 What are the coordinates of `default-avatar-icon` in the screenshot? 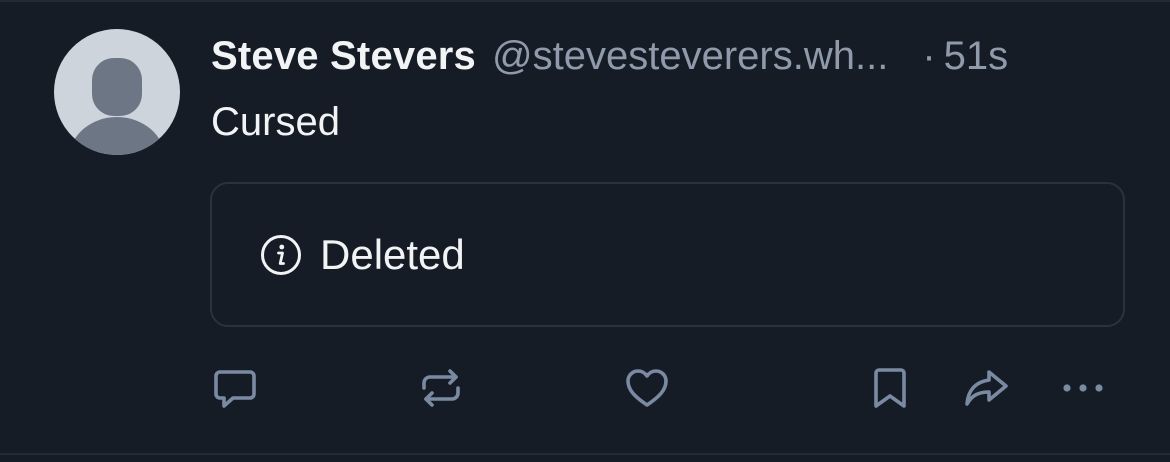 It's located at (117, 106).